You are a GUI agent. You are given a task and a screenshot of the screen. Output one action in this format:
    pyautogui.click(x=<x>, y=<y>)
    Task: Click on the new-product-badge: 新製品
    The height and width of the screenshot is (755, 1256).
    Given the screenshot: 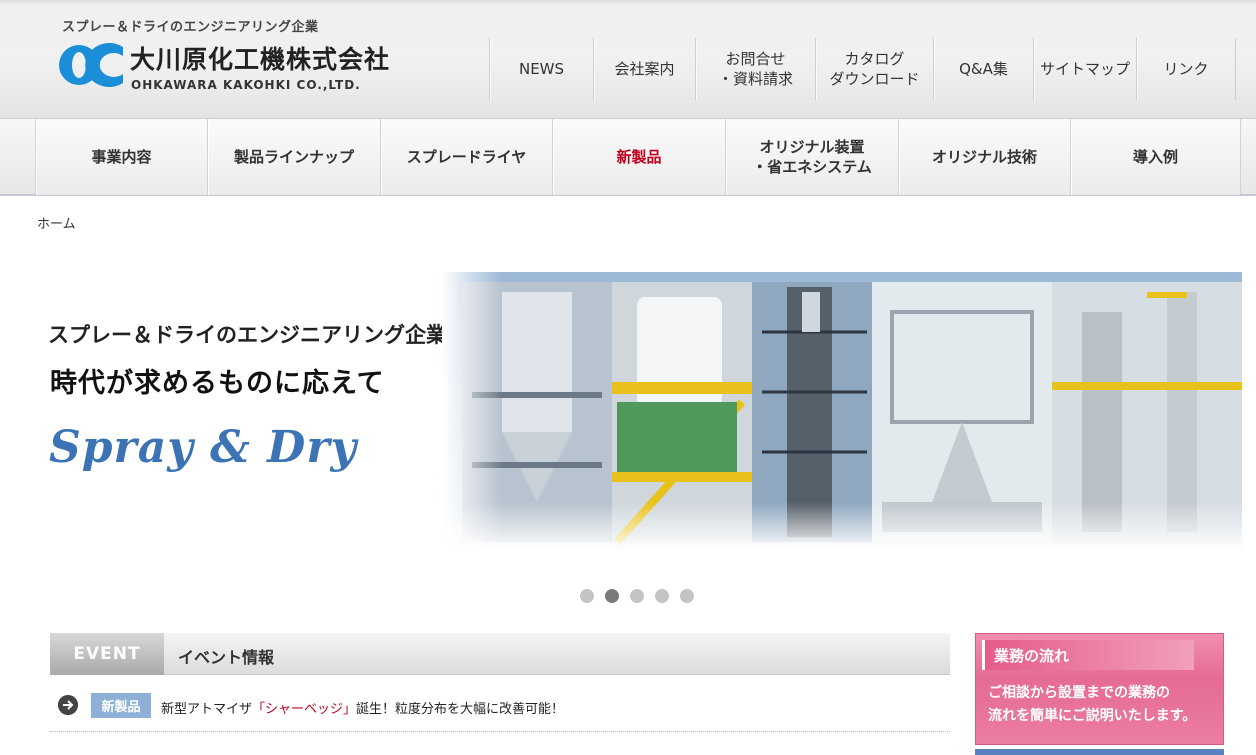 What is the action you would take?
    pyautogui.click(x=121, y=705)
    